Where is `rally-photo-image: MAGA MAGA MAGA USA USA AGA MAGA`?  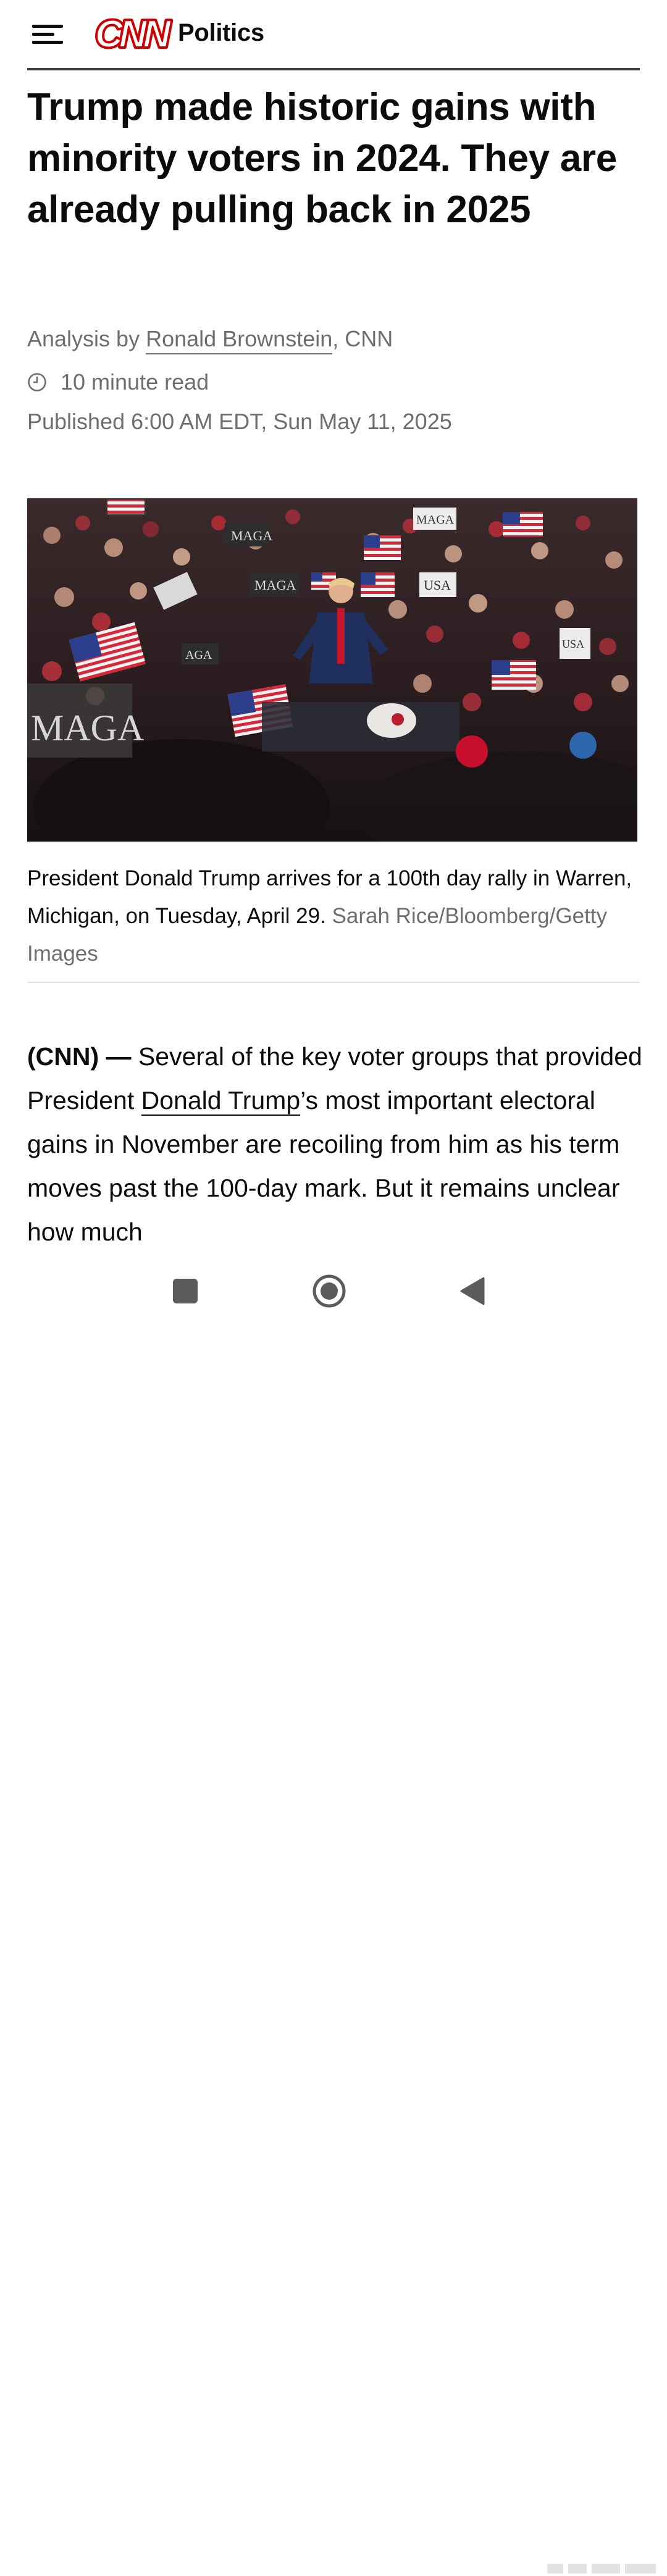 rally-photo-image: MAGA MAGA MAGA USA USA AGA MAGA is located at coordinates (332, 670).